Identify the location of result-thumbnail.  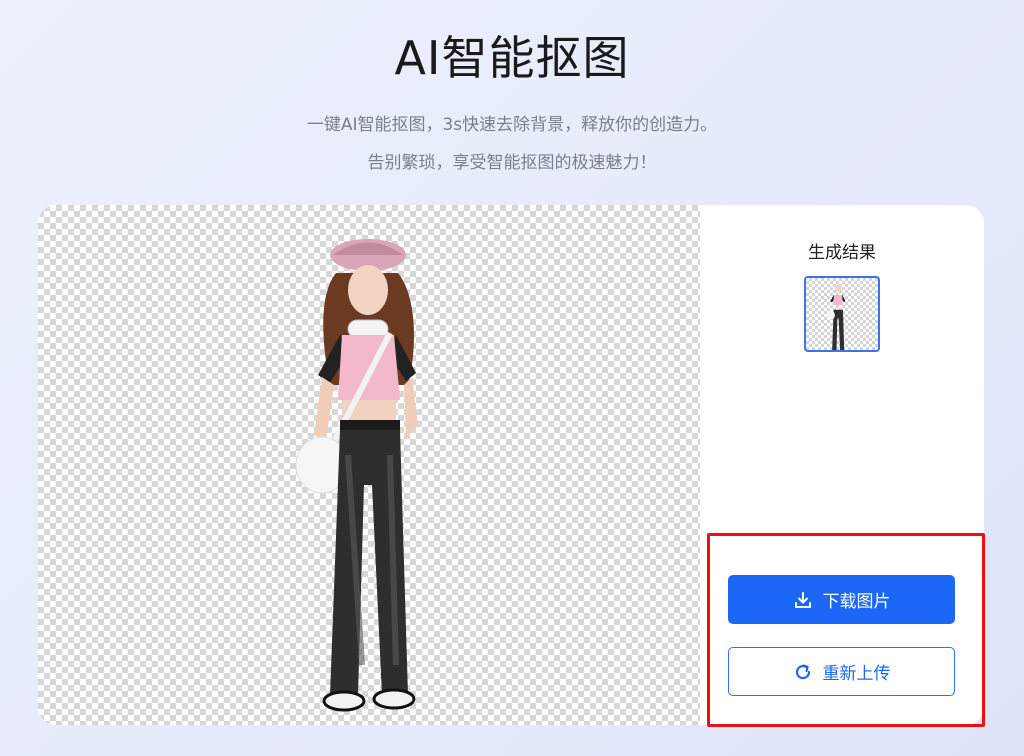
(842, 314).